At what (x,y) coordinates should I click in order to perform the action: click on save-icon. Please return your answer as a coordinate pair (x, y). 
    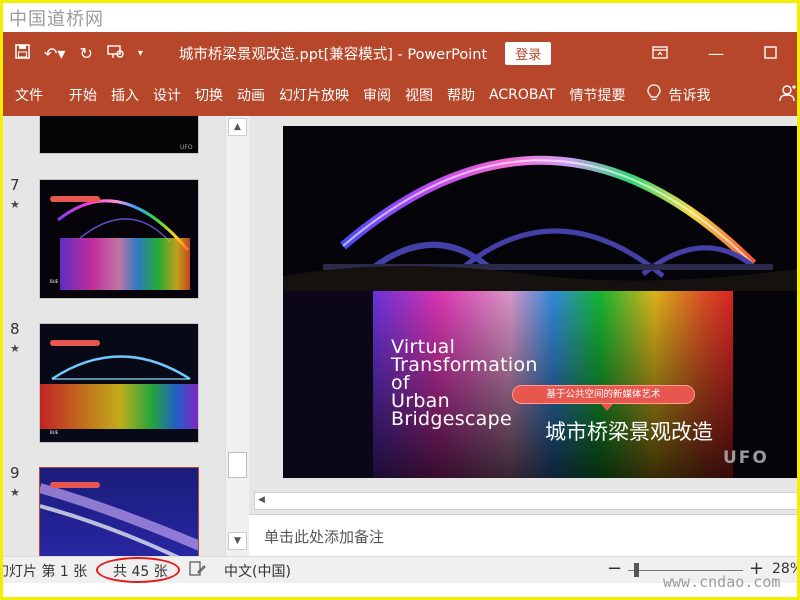
    Looking at the image, I should click on (22, 53).